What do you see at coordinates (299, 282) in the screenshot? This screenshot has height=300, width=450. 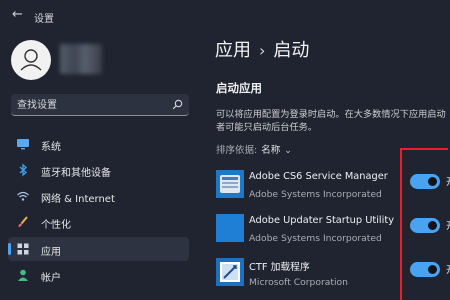 I see `app-publisher: Microsoft Corporation` at bounding box center [299, 282].